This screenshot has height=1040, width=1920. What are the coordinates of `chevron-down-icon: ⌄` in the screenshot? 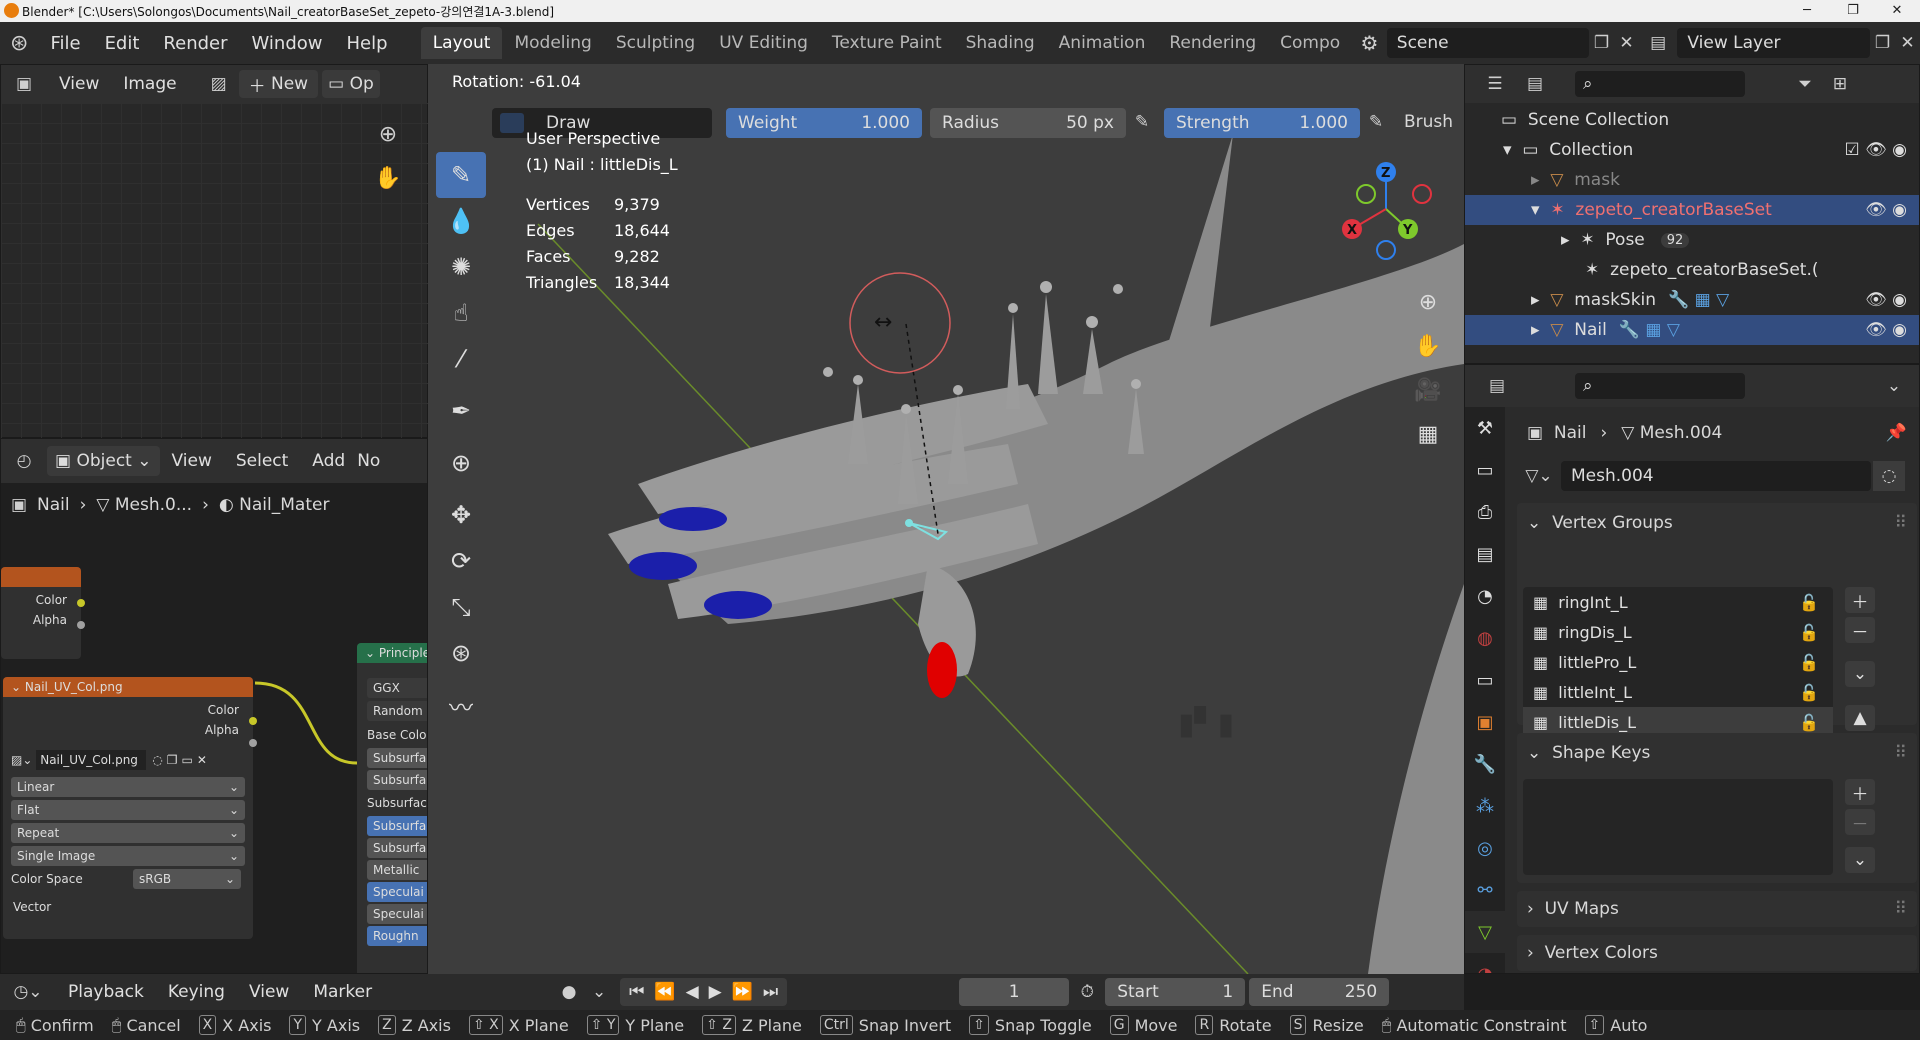 It's located at (1894, 386).